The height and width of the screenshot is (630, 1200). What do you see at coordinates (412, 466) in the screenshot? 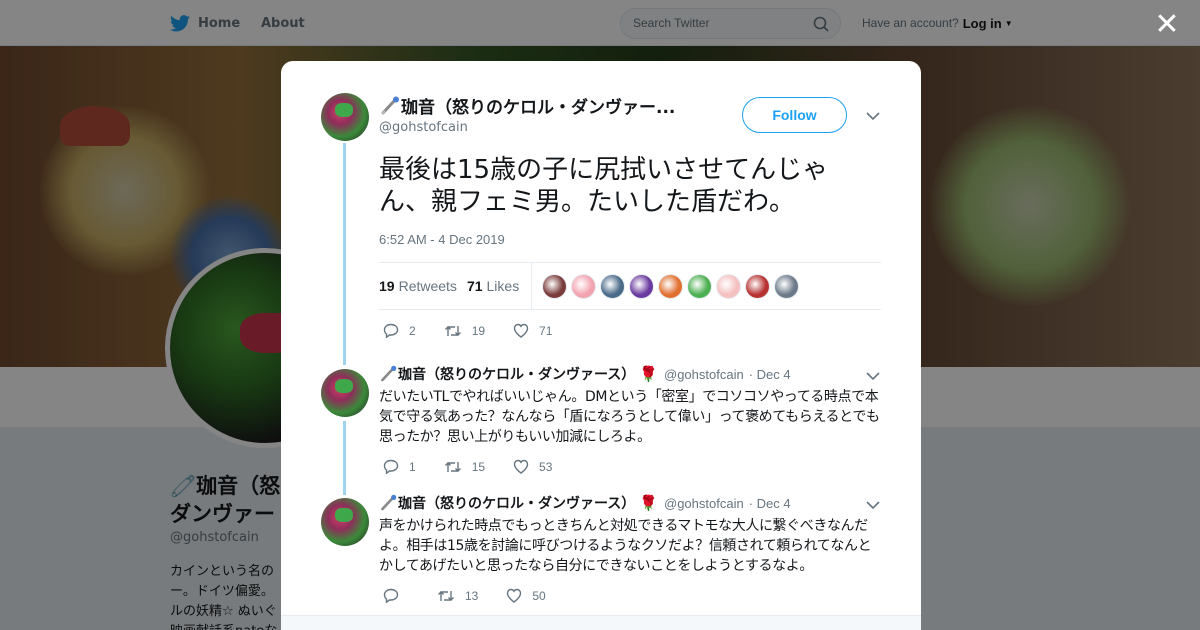
I see `reply-count: 1` at bounding box center [412, 466].